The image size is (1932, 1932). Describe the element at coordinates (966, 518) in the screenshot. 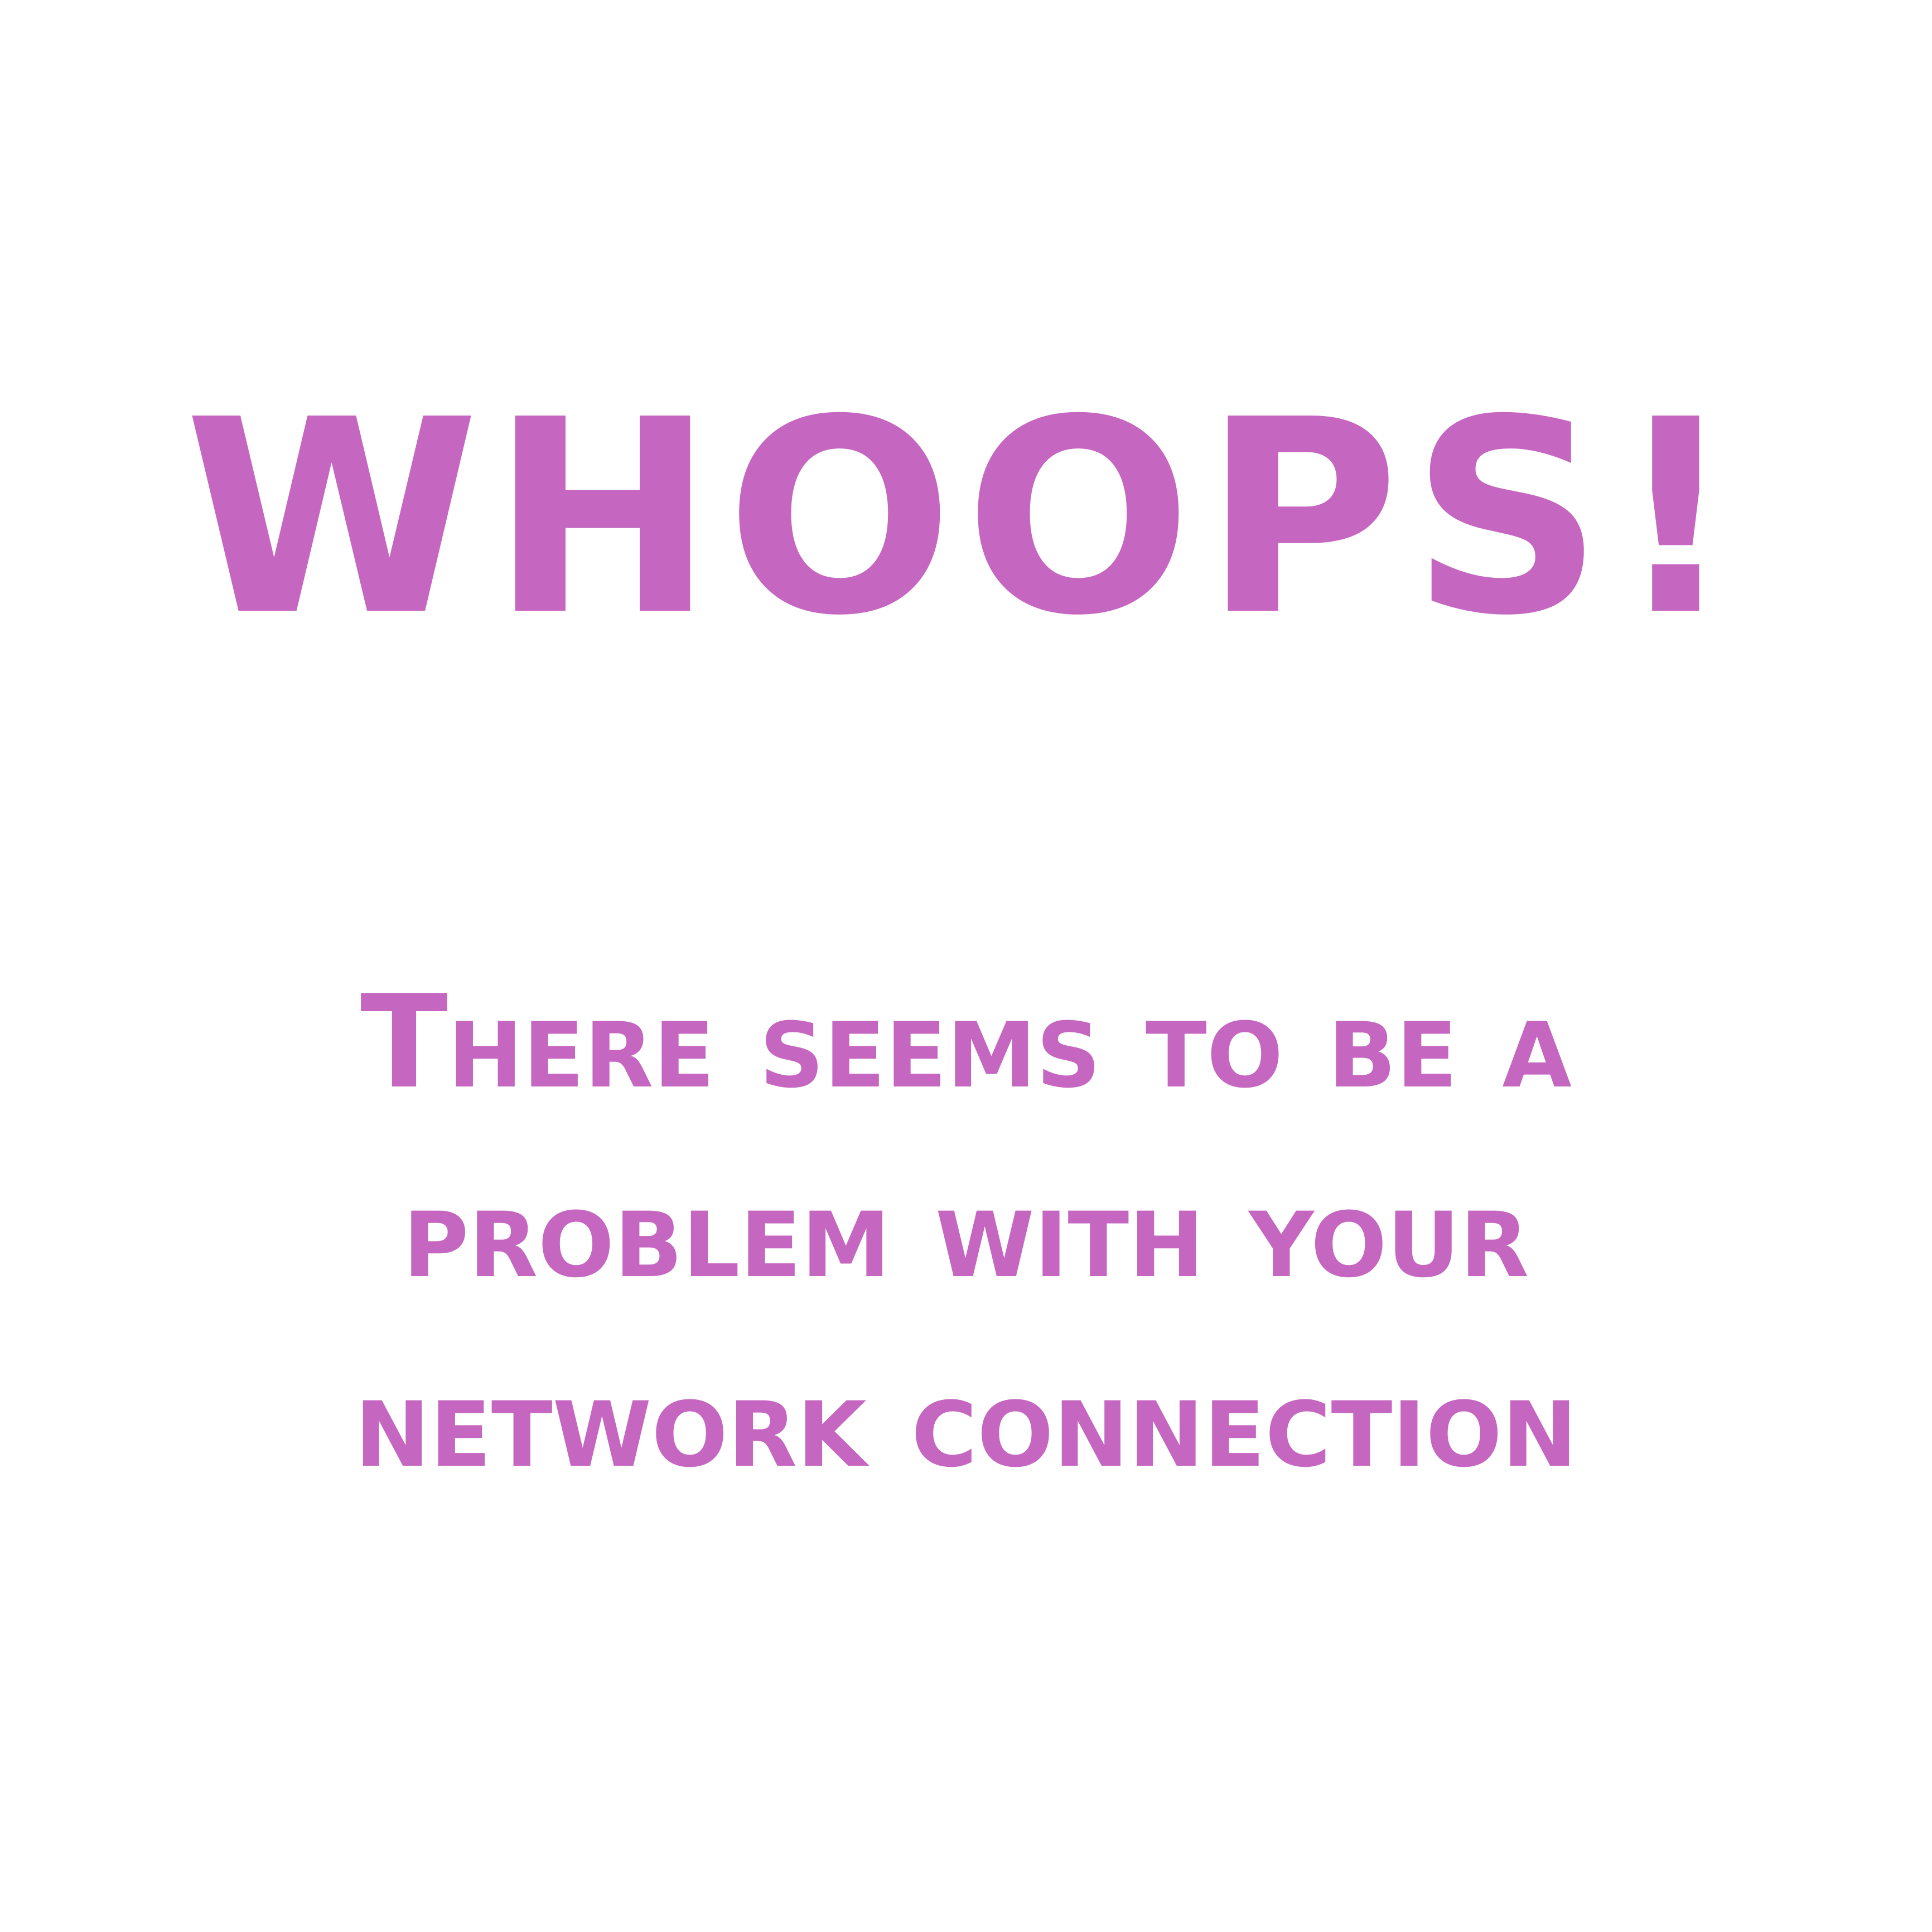

I see `error-headline: WHOOPS!` at that location.